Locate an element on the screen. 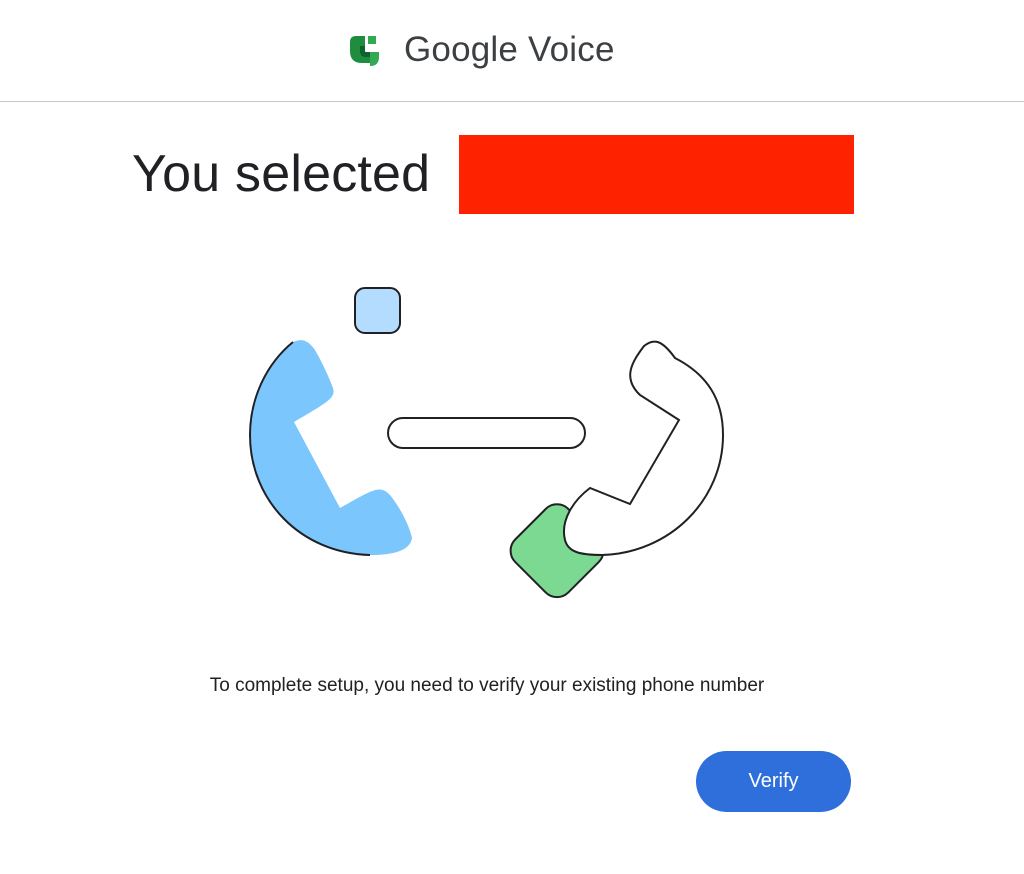 The height and width of the screenshot is (874, 1024). phone-handset-left-icon is located at coordinates (331, 447).